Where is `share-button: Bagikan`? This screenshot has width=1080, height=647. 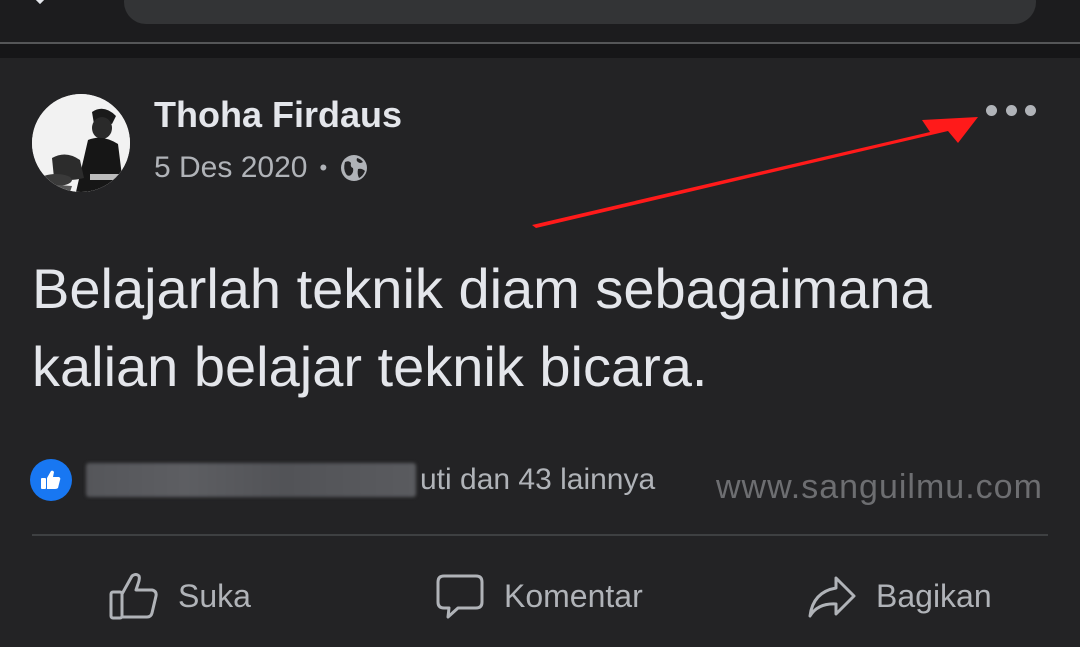 share-button: Bagikan is located at coordinates (899, 596).